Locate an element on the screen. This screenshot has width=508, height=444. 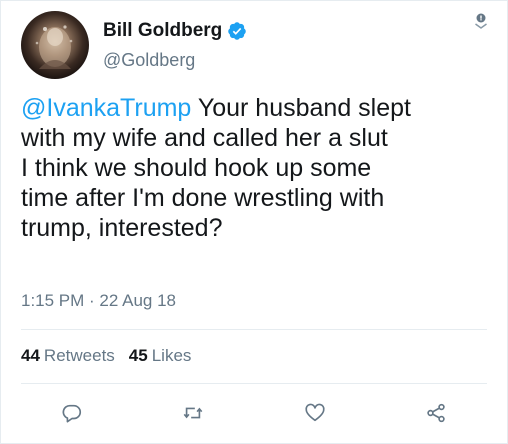
more-options-icon is located at coordinates (481, 21).